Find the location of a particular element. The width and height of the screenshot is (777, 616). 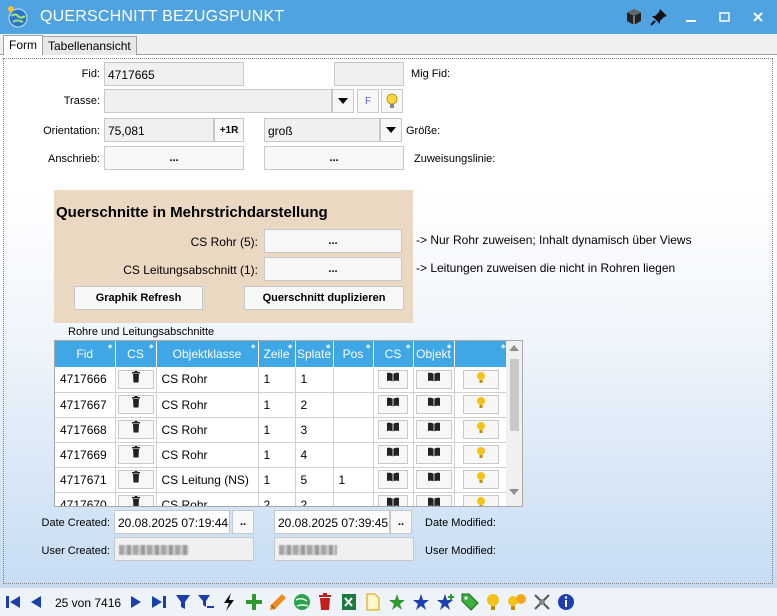

star-green-icon is located at coordinates (397, 602).